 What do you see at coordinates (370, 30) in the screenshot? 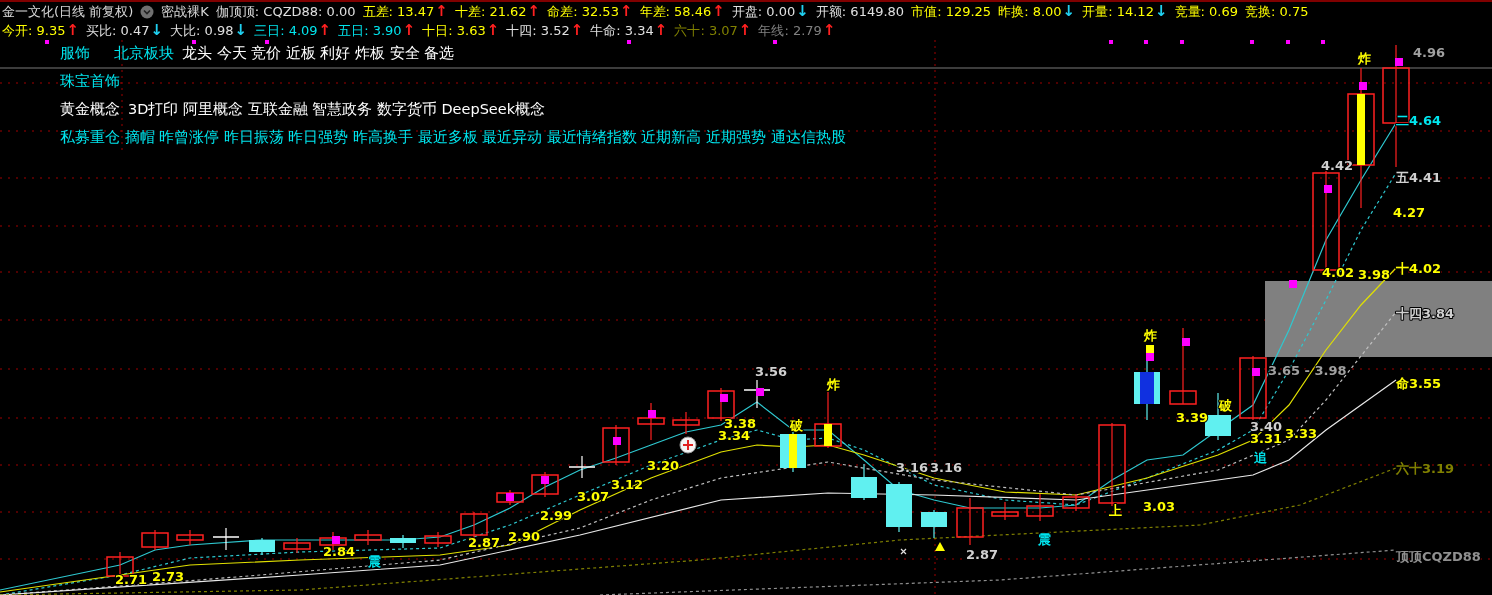
I see `indicator-value: 五日: 3.90` at bounding box center [370, 30].